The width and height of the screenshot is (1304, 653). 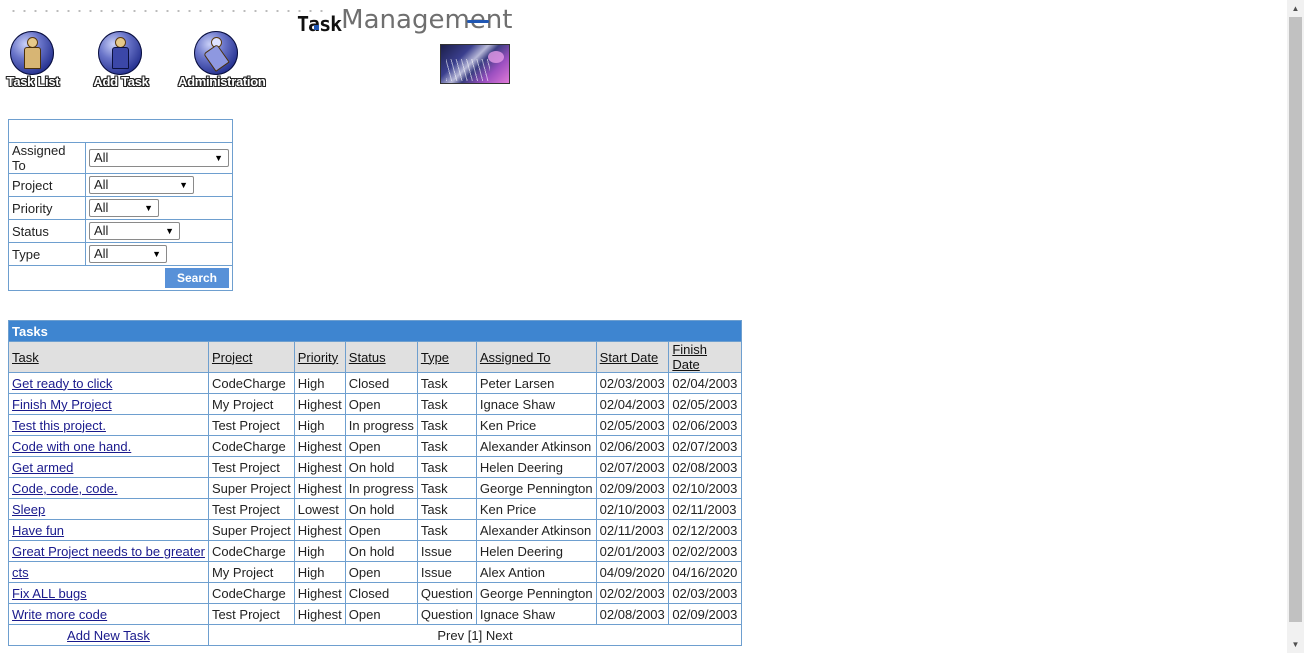 What do you see at coordinates (59, 614) in the screenshot?
I see `task-link: Write more code` at bounding box center [59, 614].